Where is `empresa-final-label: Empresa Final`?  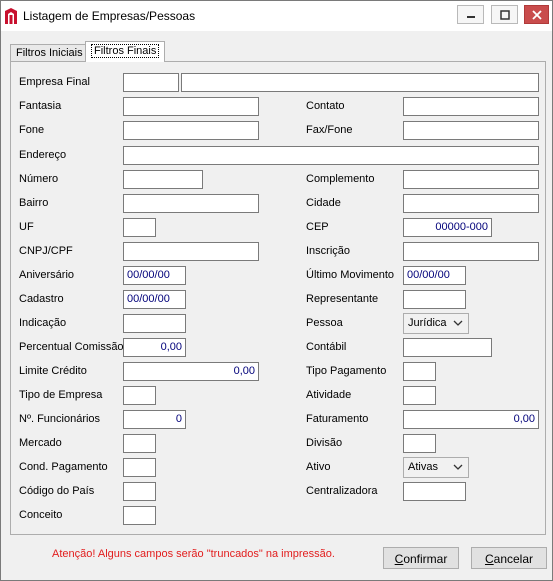
empresa-final-label: Empresa Final is located at coordinates (54, 82).